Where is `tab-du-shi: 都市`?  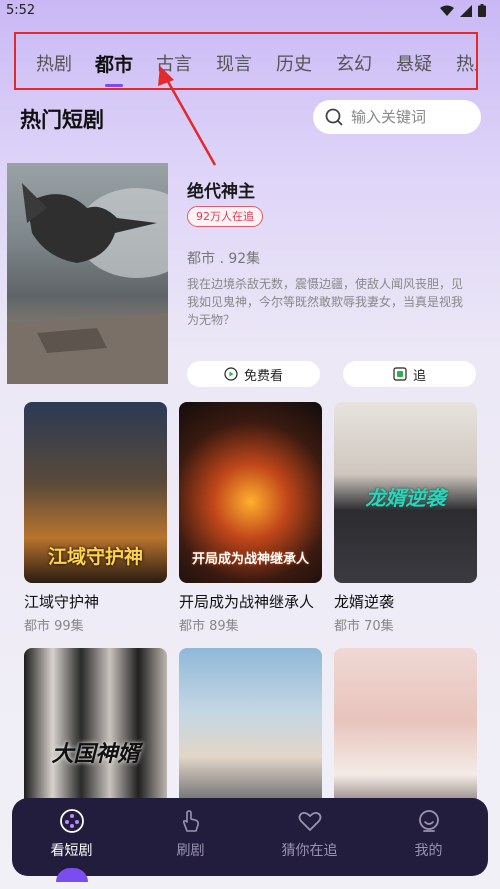
tab-du-shi: 都市 is located at coordinates (114, 68).